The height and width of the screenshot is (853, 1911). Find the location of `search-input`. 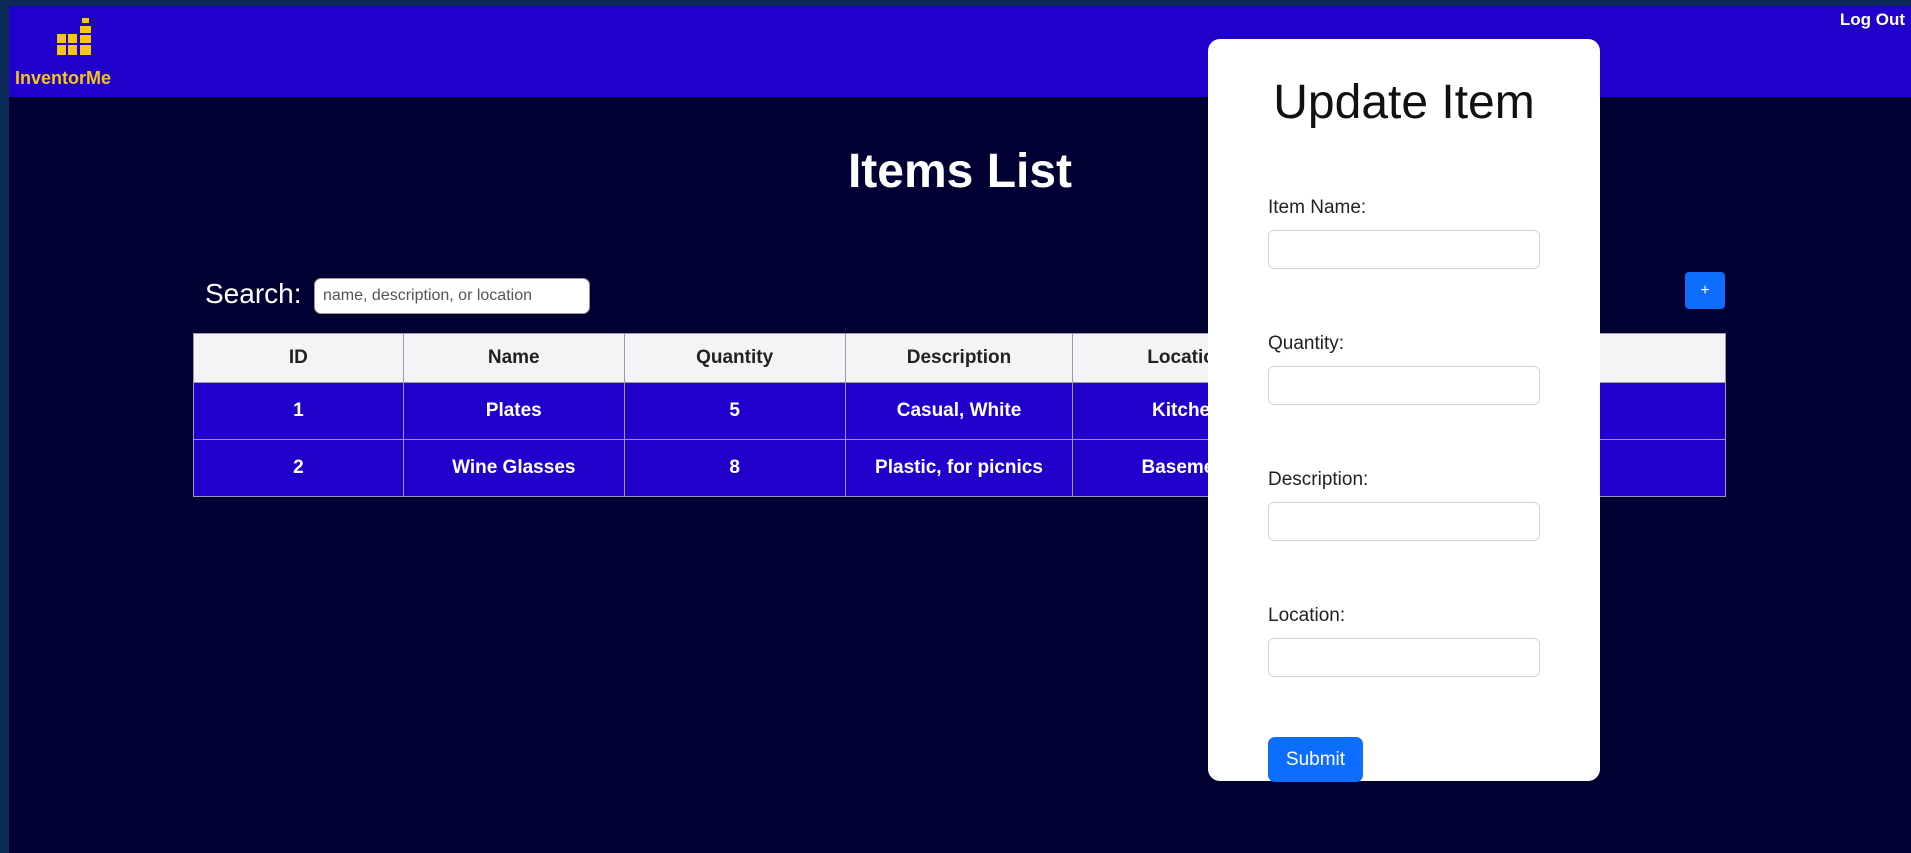

search-input is located at coordinates (452, 296).